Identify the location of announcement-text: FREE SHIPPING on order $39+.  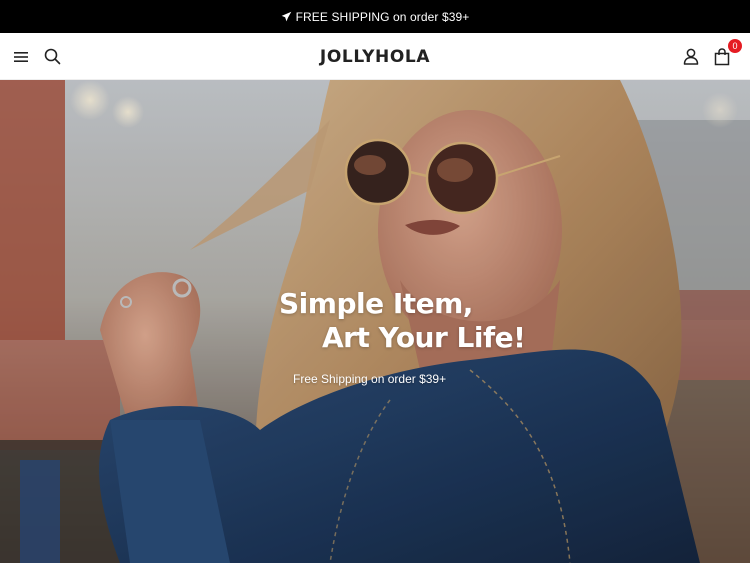
(382, 16).